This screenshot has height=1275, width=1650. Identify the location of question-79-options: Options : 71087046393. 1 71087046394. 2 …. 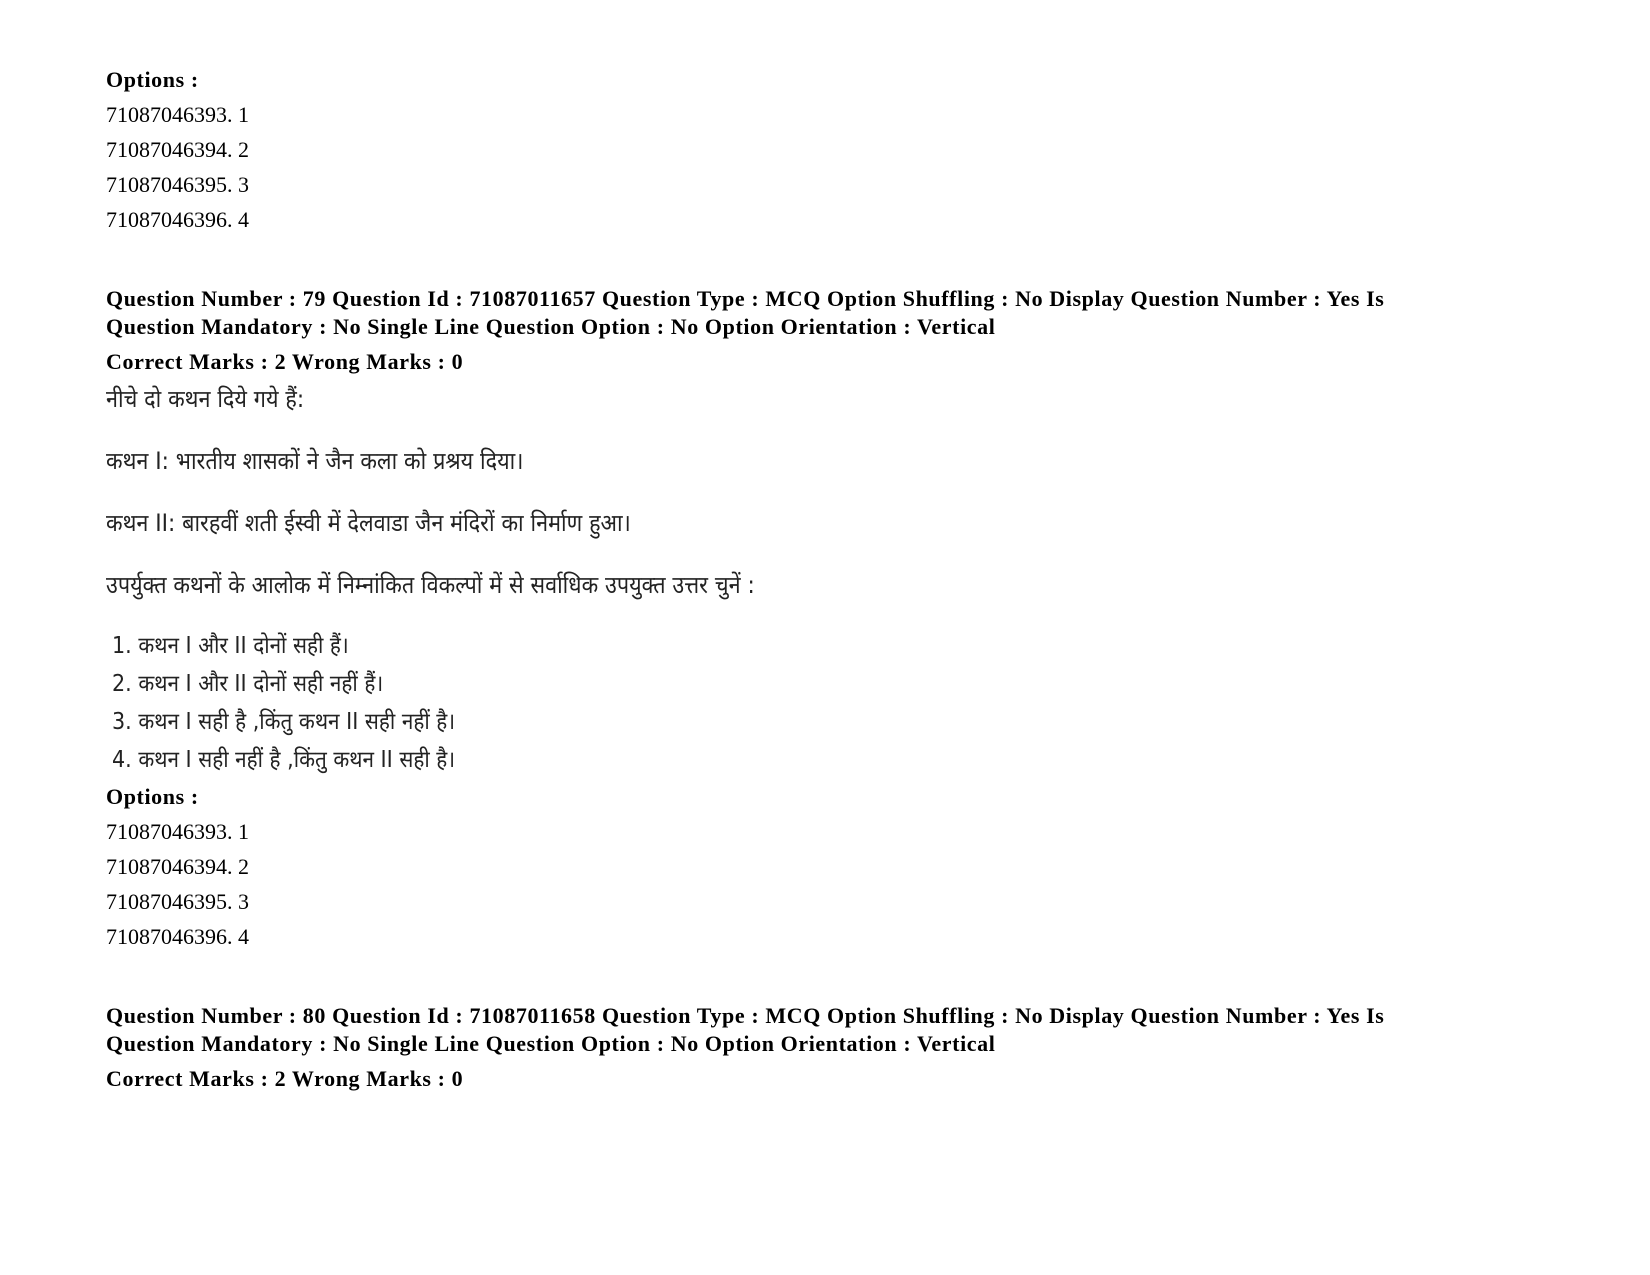
(831, 866).